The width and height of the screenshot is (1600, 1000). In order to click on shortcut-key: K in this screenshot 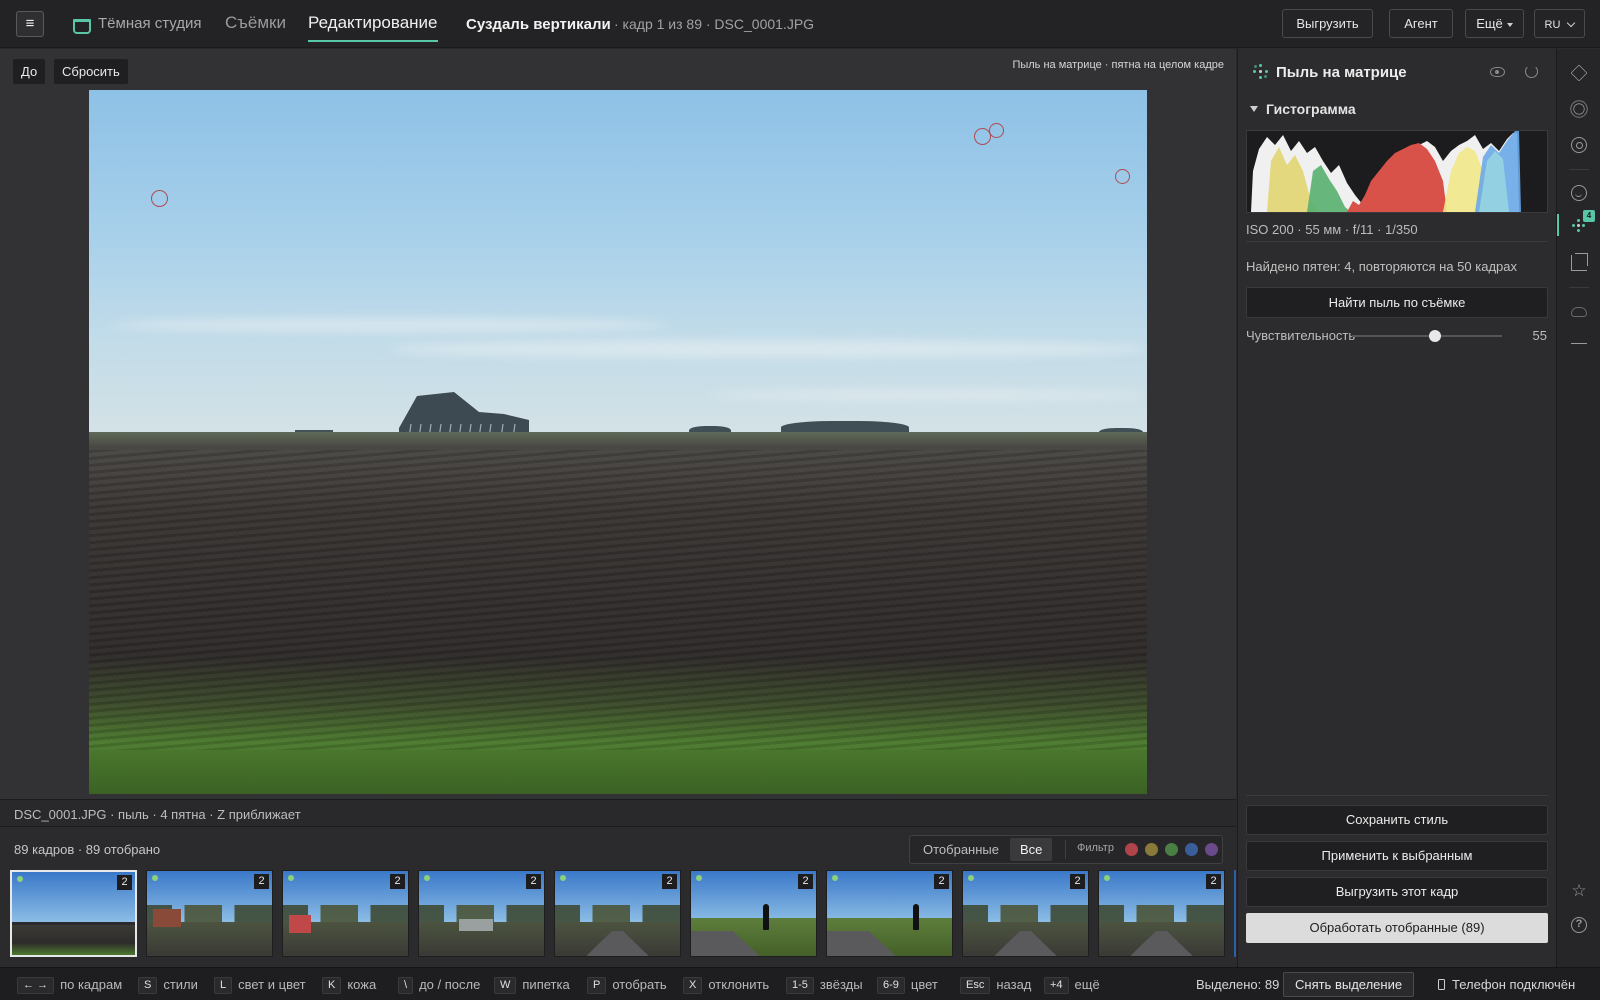, I will do `click(332, 985)`.